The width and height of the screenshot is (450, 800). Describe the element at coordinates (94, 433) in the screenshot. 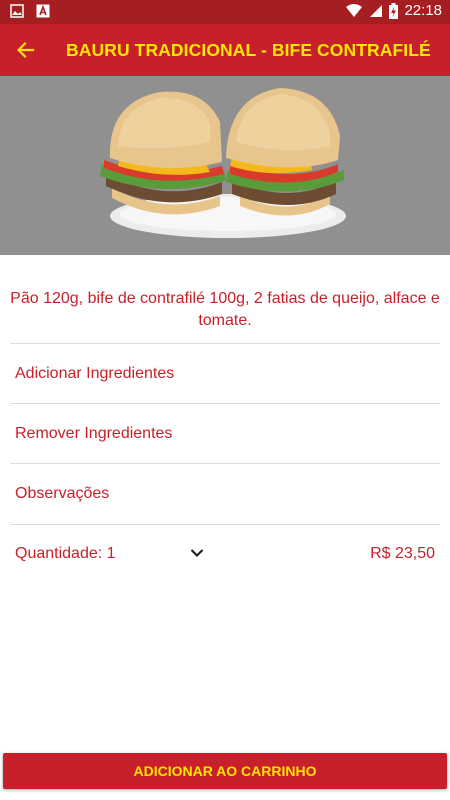

I see `remove-ingredients-label: Remover Ingredientes` at that location.